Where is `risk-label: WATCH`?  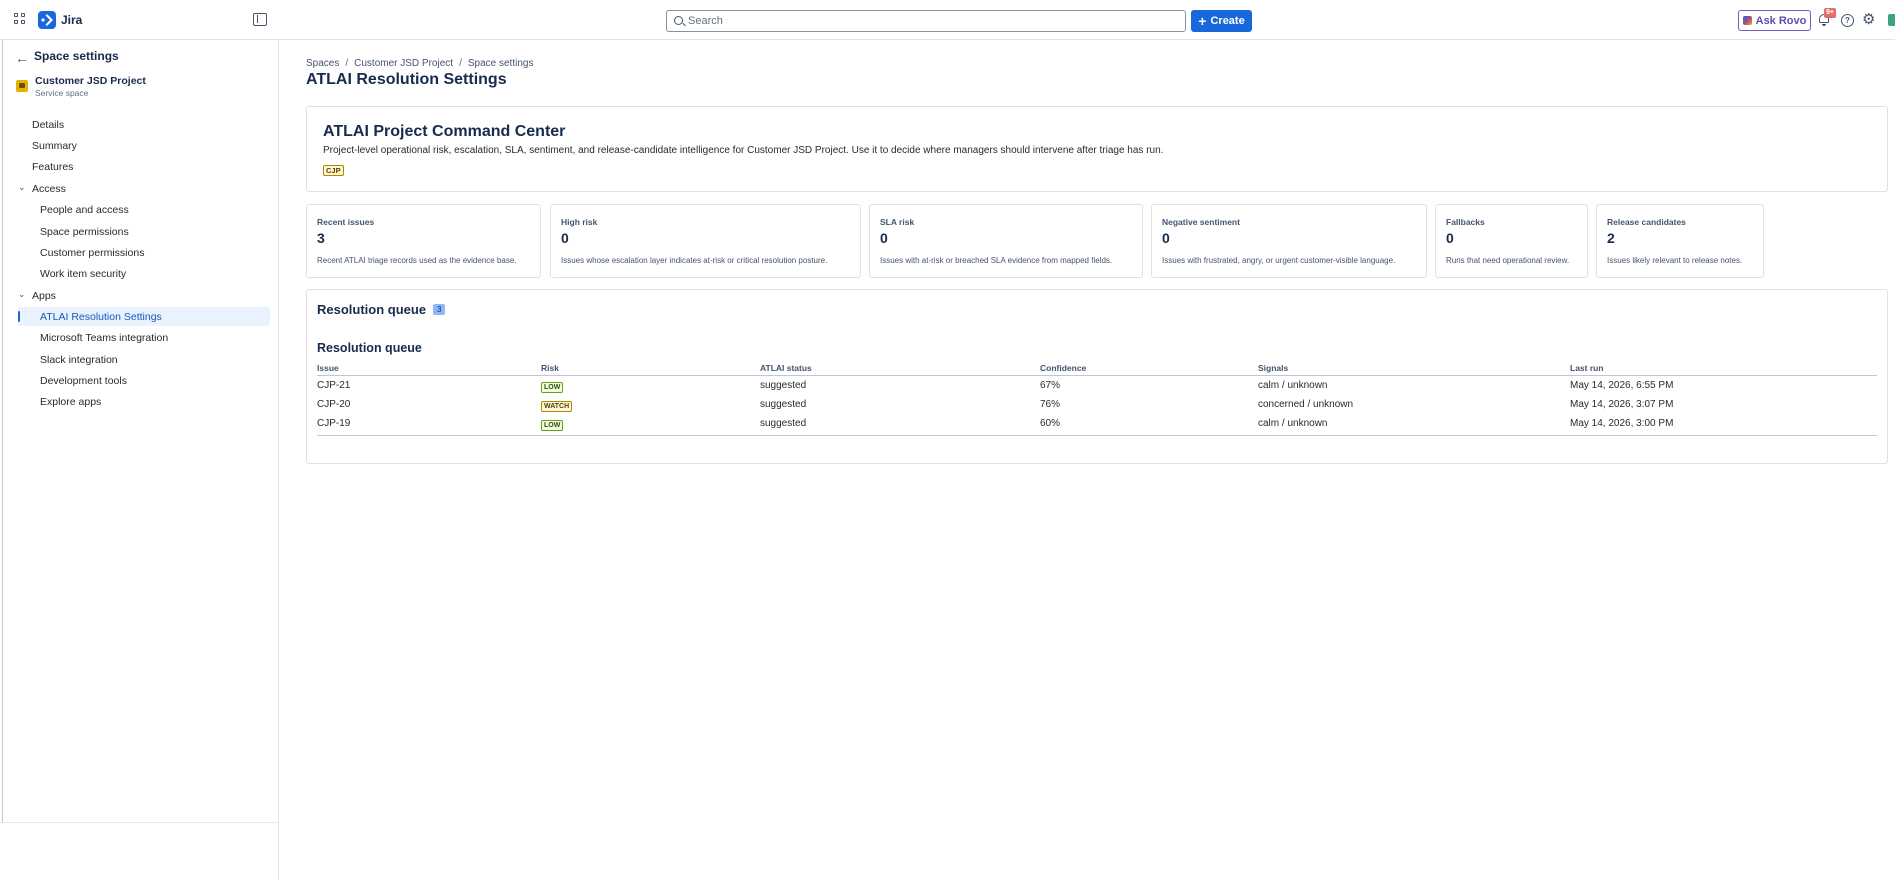
risk-label: WATCH is located at coordinates (557, 406).